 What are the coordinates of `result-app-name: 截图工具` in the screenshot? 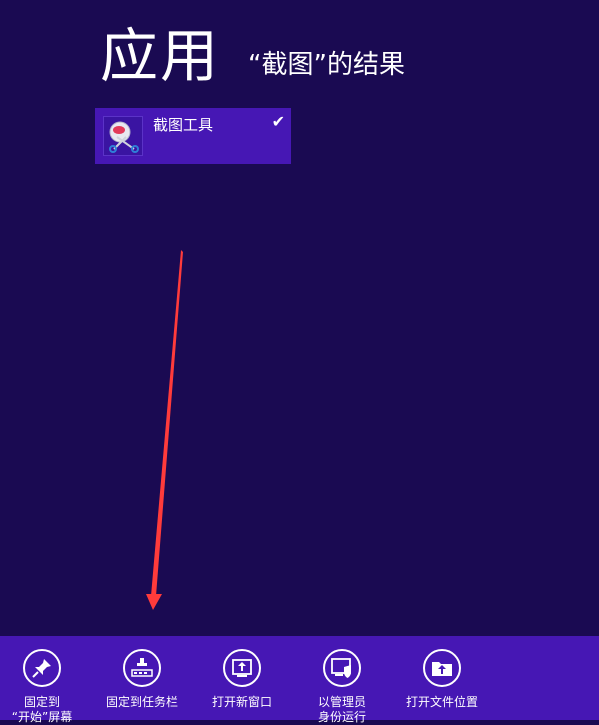 It's located at (183, 125).